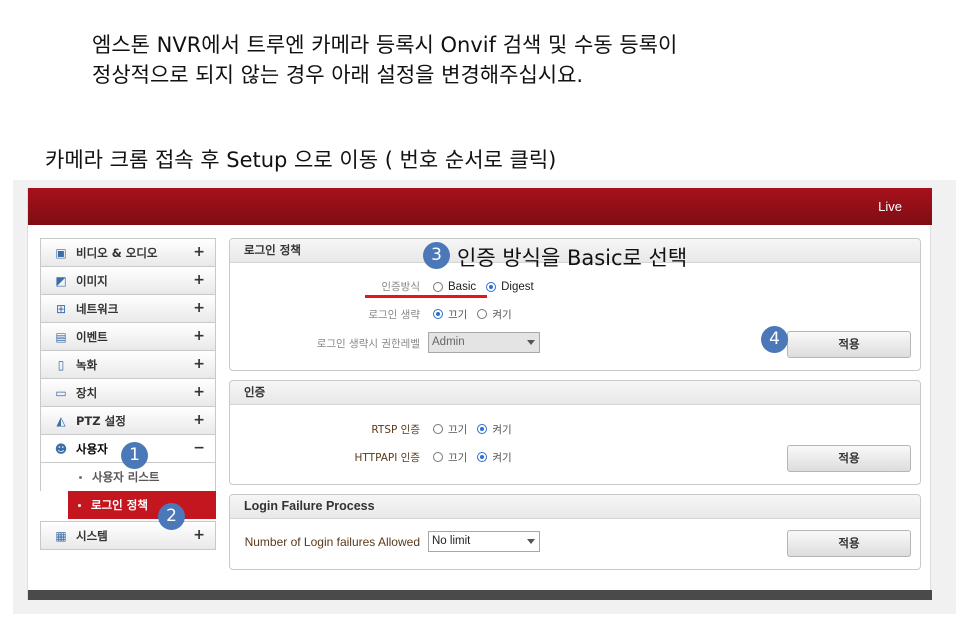  What do you see at coordinates (458, 314) in the screenshot?
I see `skip-off-label: 끄기` at bounding box center [458, 314].